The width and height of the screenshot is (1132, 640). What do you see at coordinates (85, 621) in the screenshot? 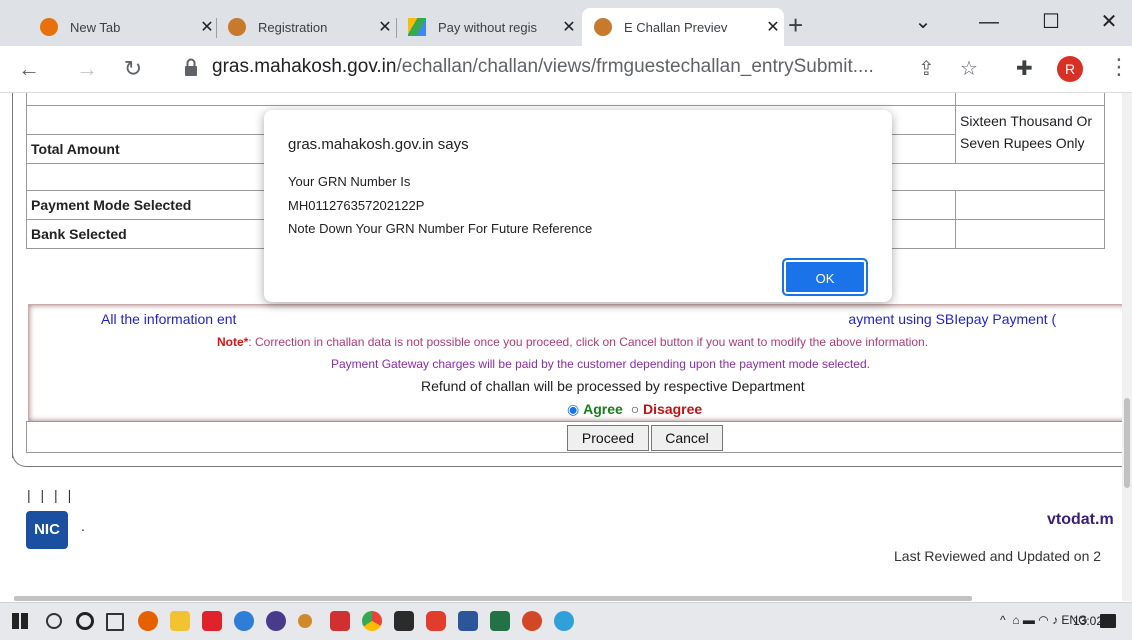
I see `cortana-icon` at bounding box center [85, 621].